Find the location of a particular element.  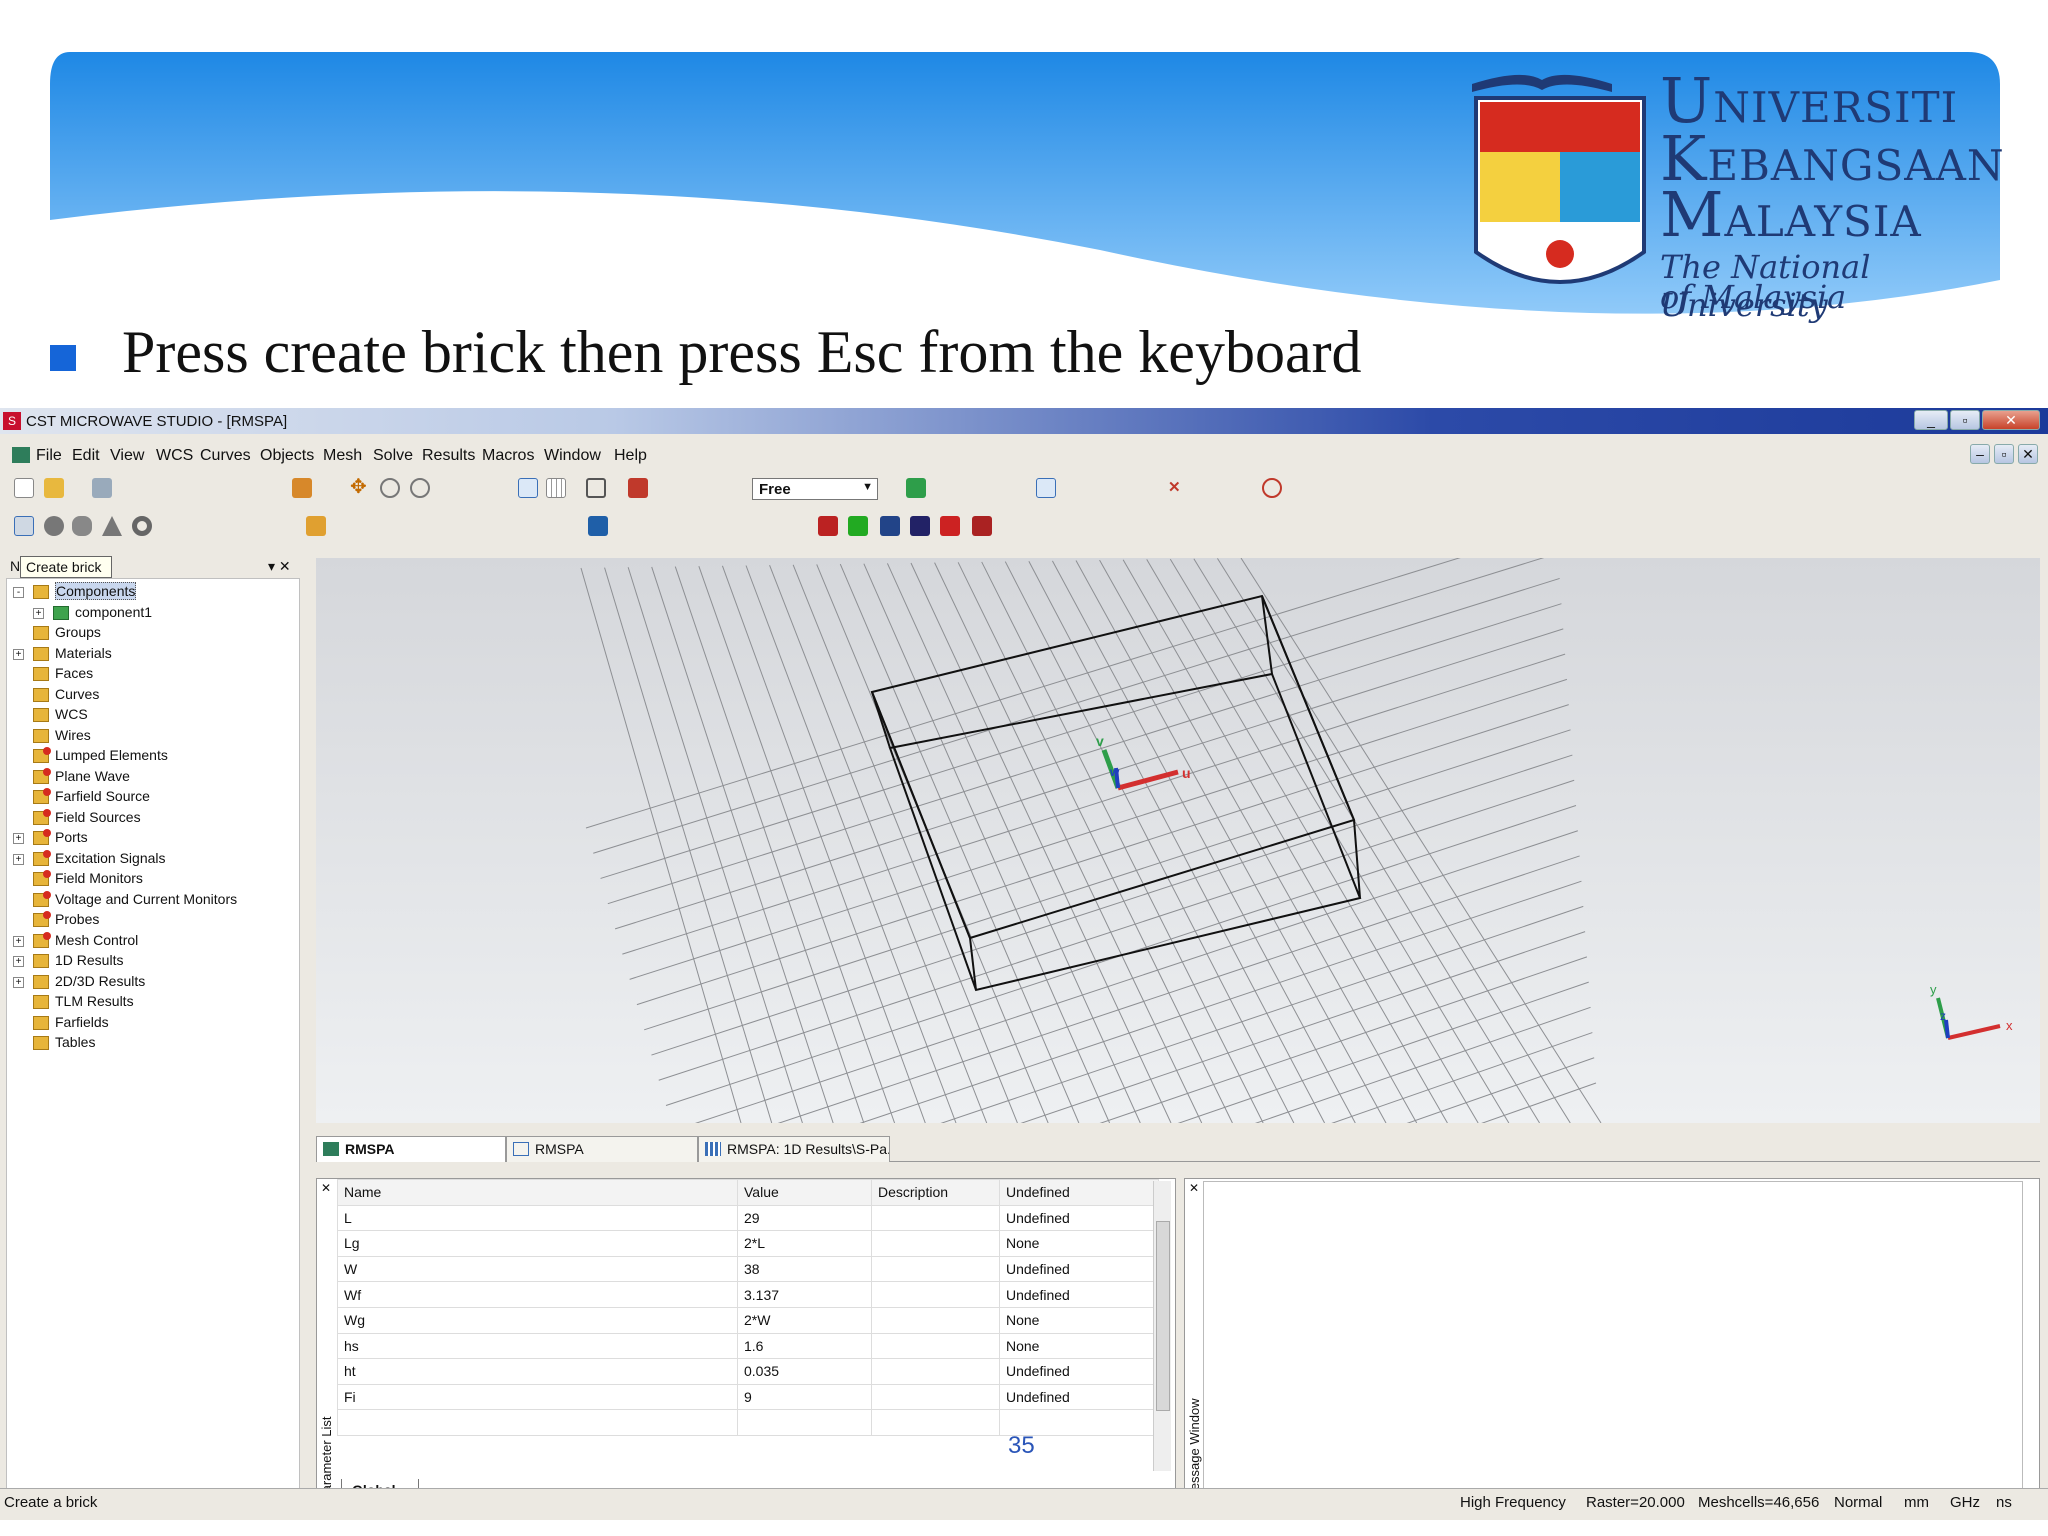

menu-wcs: WCS is located at coordinates (174, 456).